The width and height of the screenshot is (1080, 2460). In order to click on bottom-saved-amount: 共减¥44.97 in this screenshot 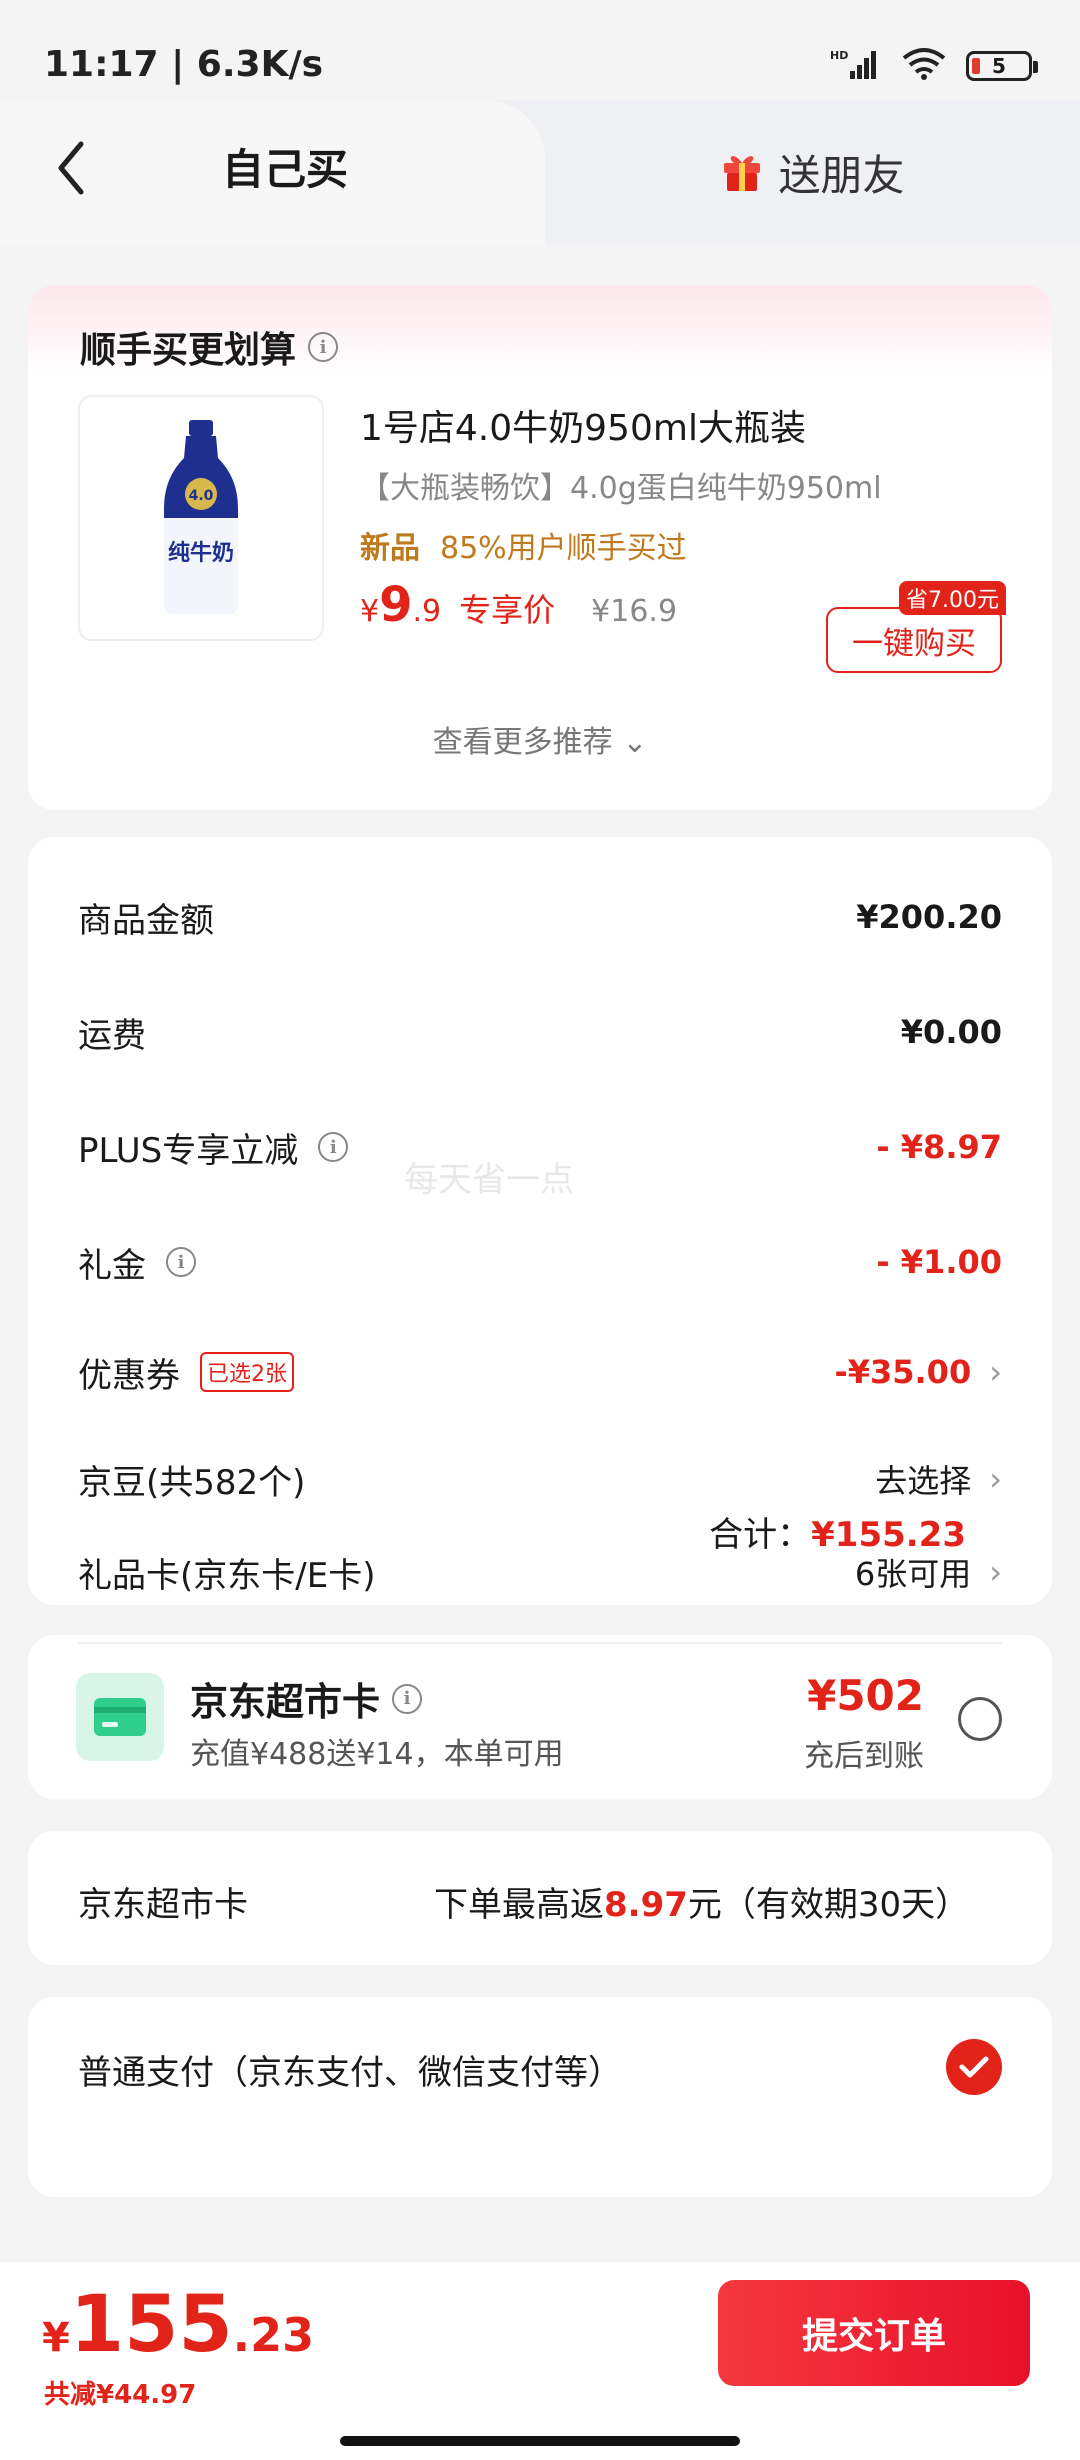, I will do `click(120, 2395)`.